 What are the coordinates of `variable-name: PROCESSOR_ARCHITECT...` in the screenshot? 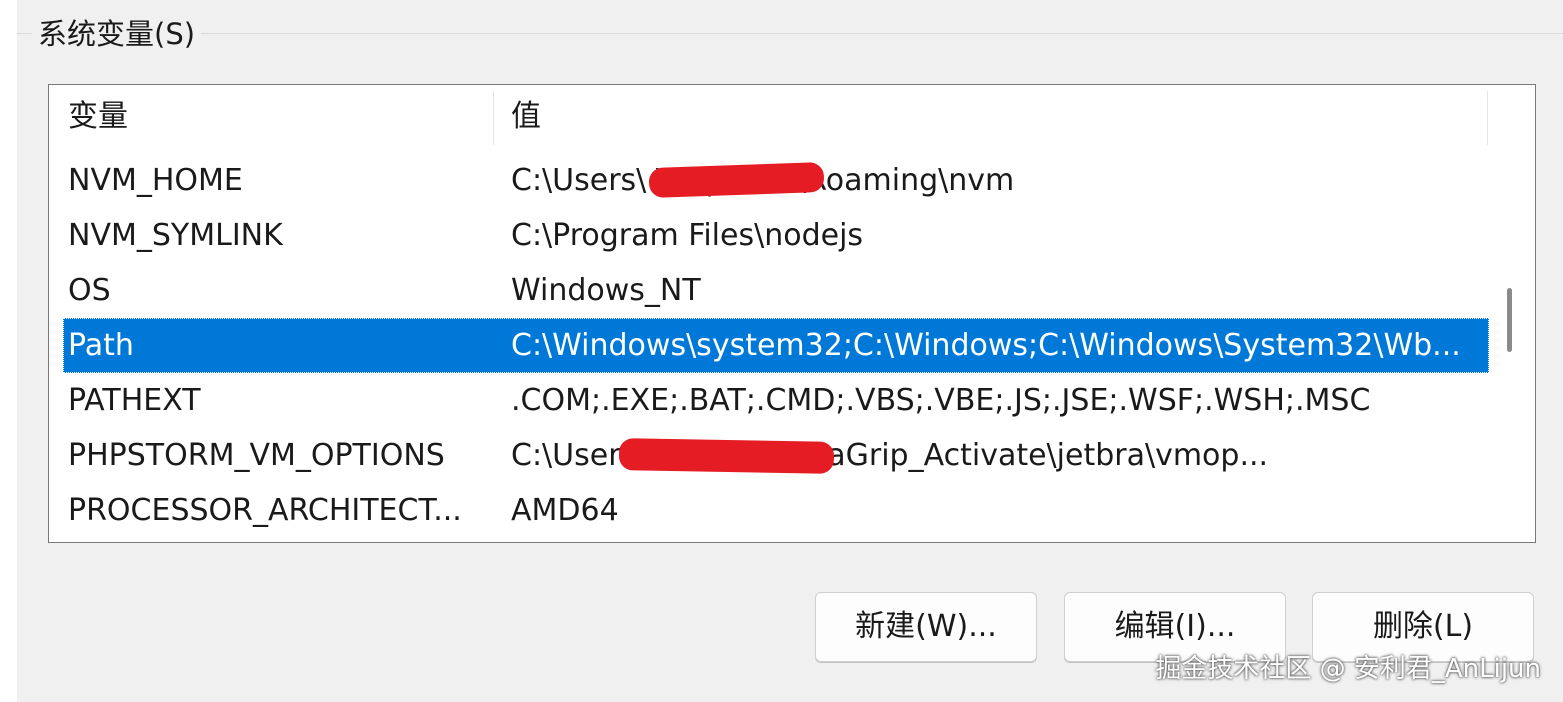 It's located at (265, 510).